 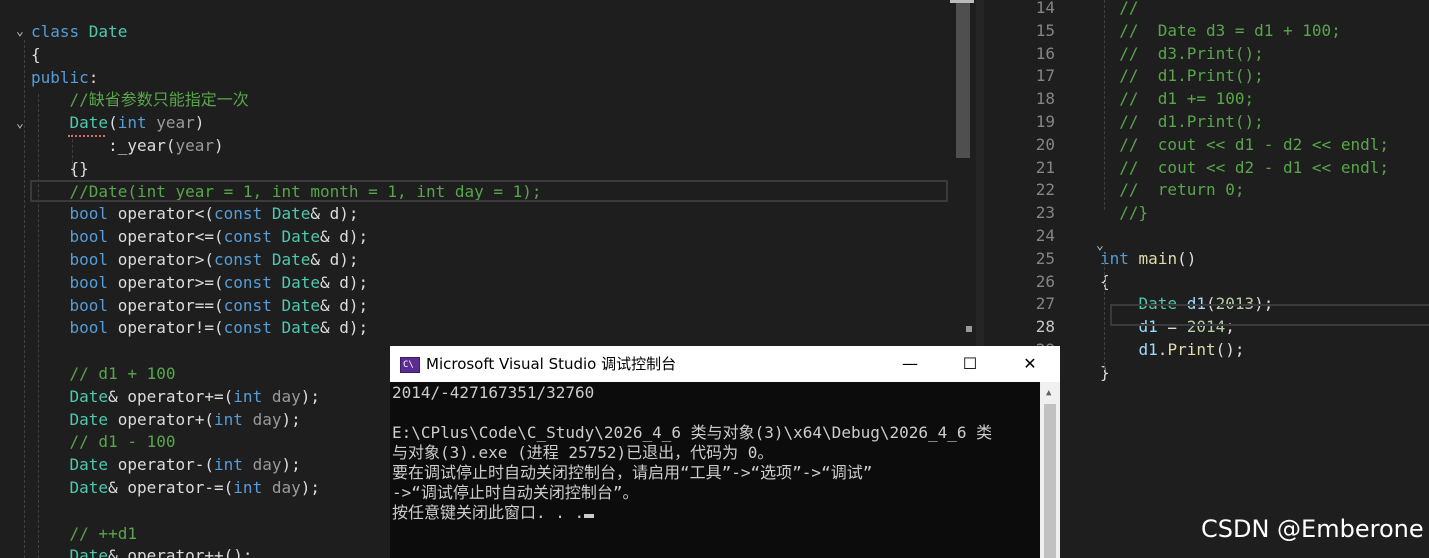 I want to click on code-token: operator==(, so click(x=166, y=305).